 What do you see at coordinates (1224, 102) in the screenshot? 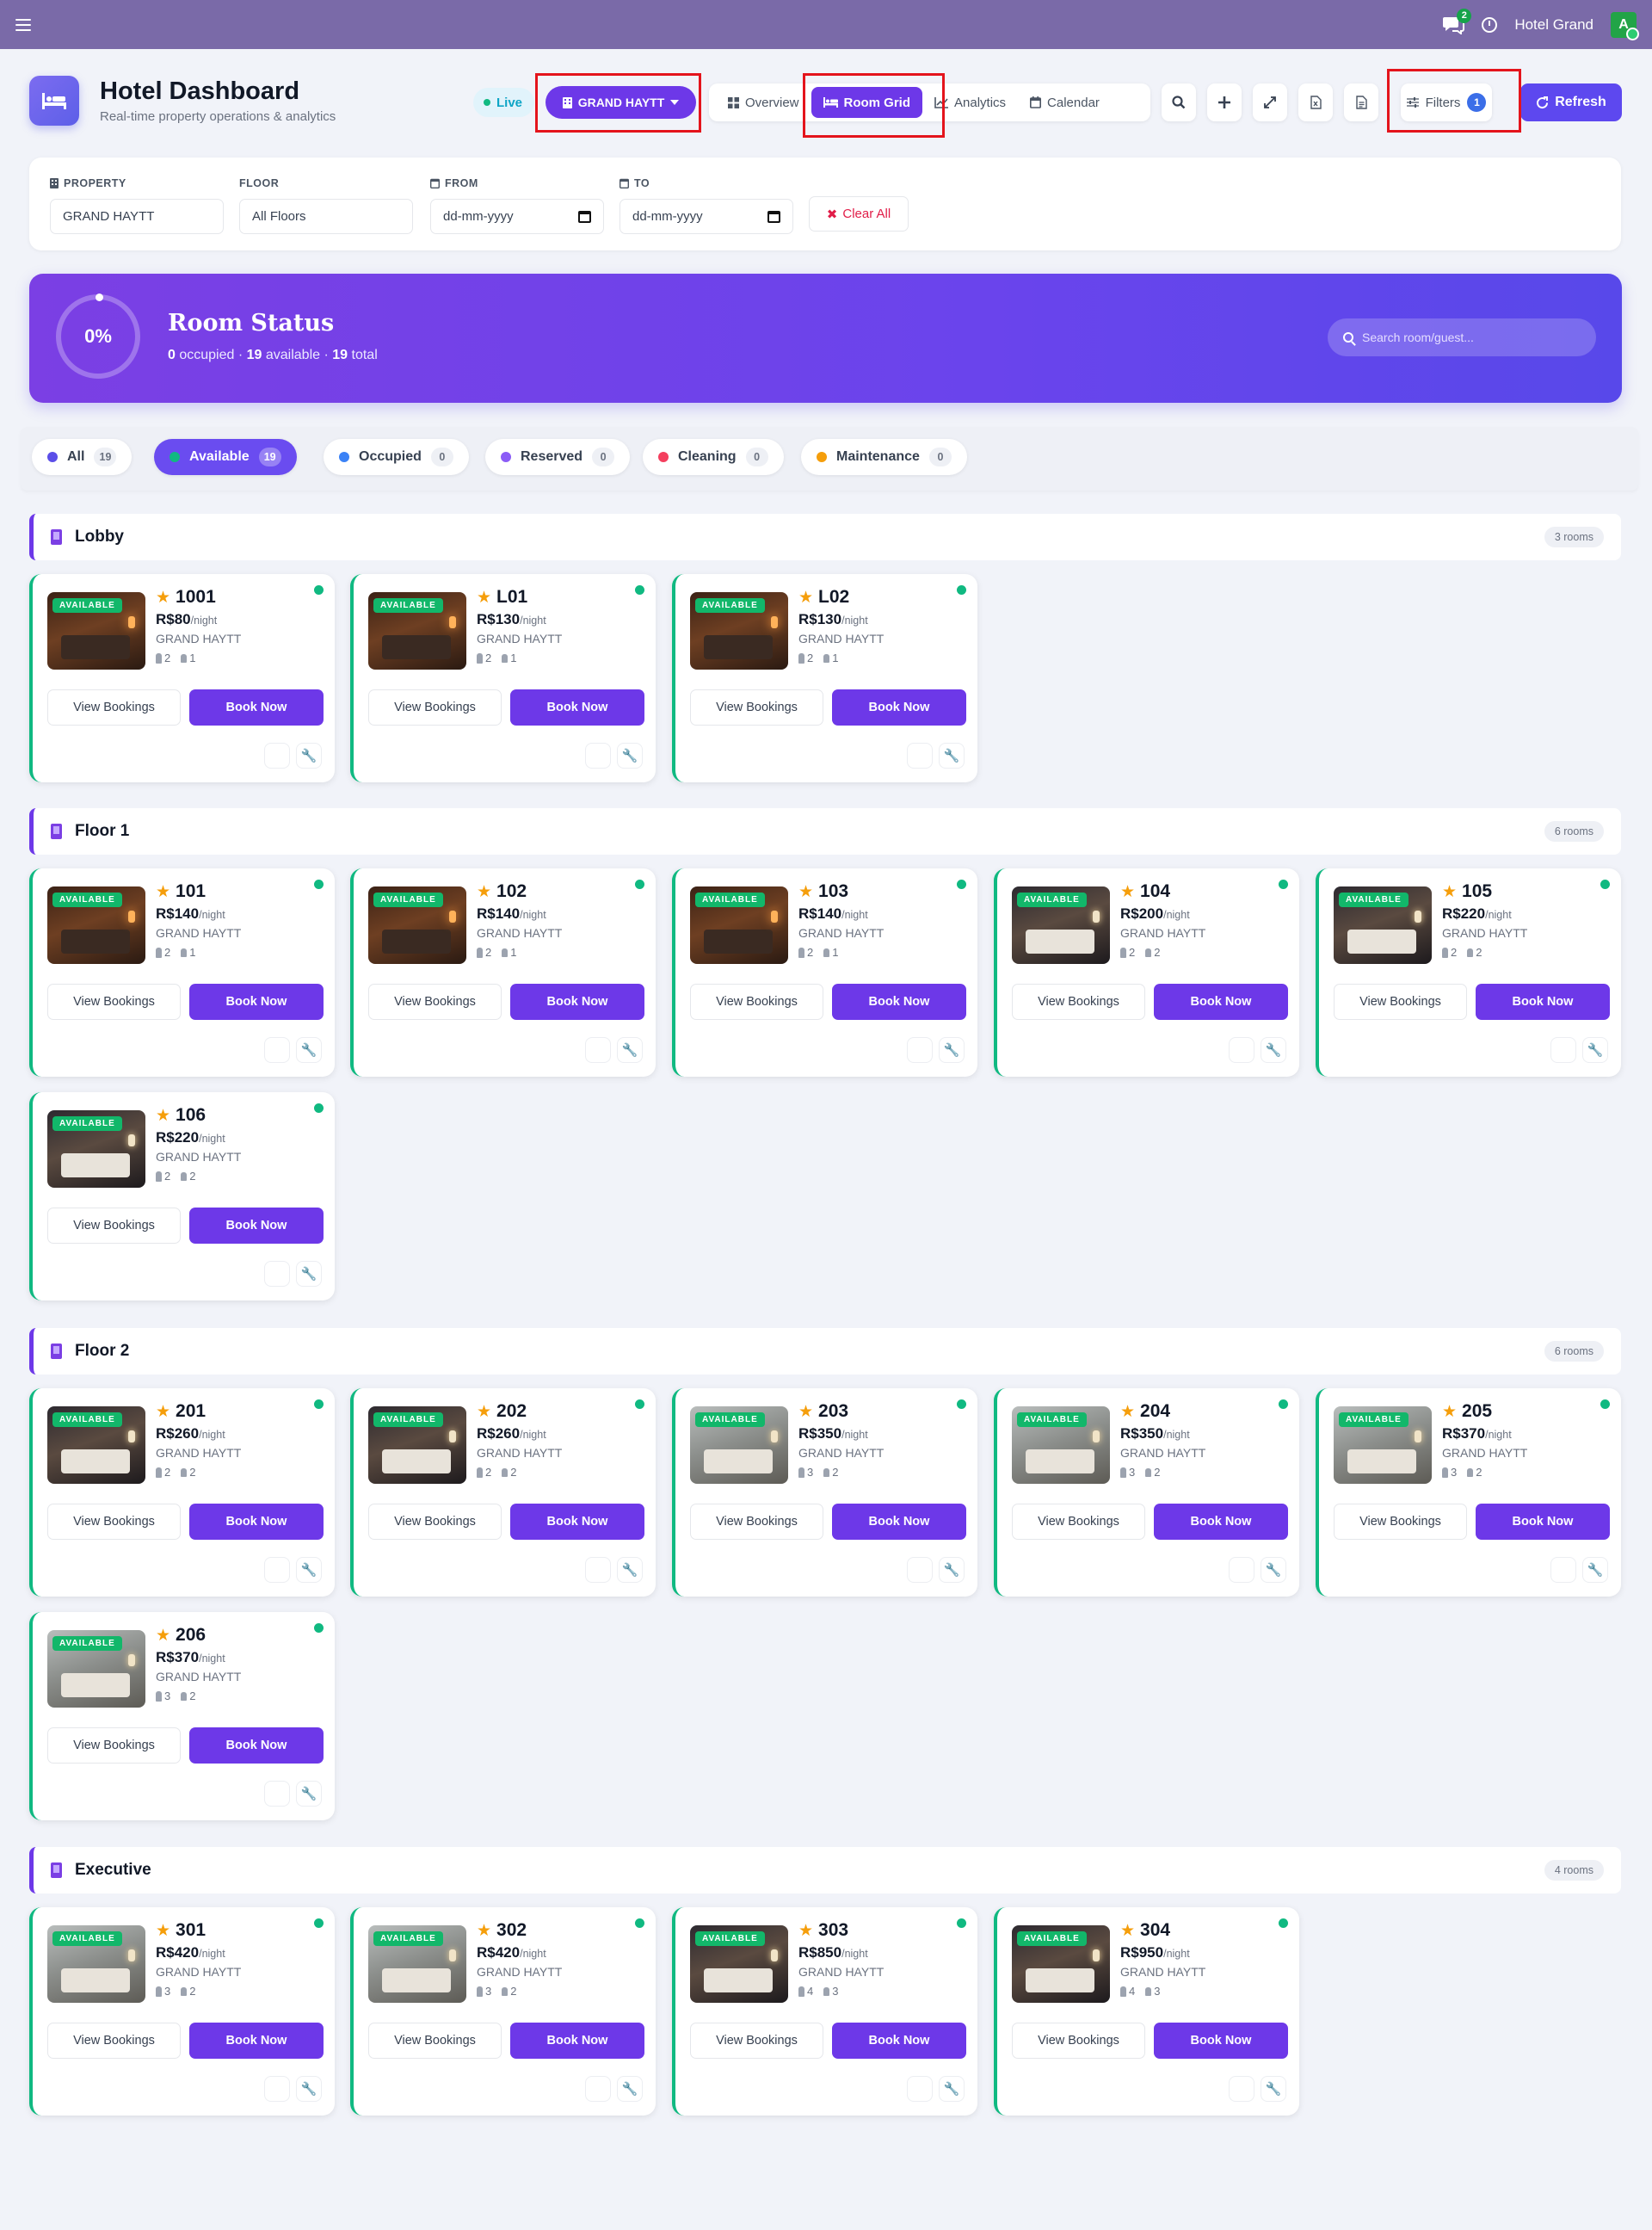
I see `add-button` at bounding box center [1224, 102].